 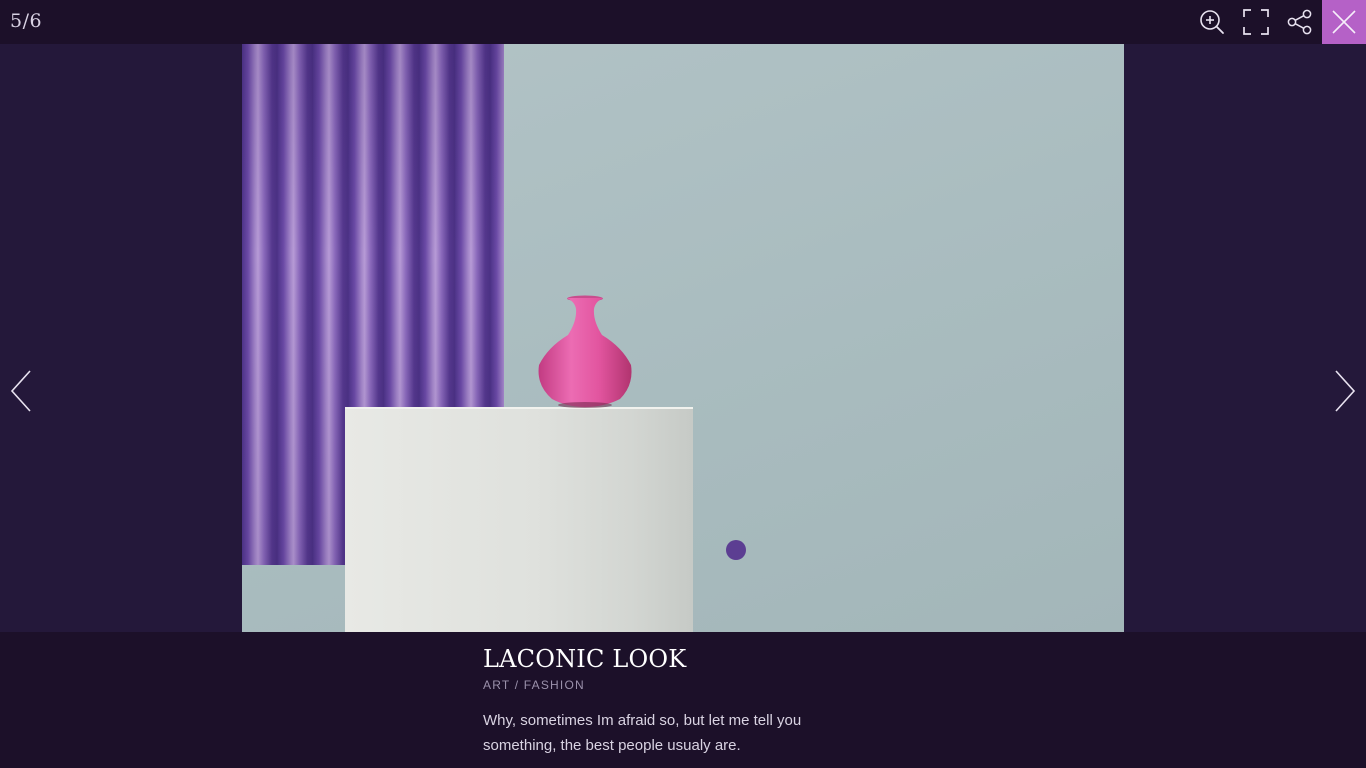 I want to click on share-icon, so click(x=1299, y=22).